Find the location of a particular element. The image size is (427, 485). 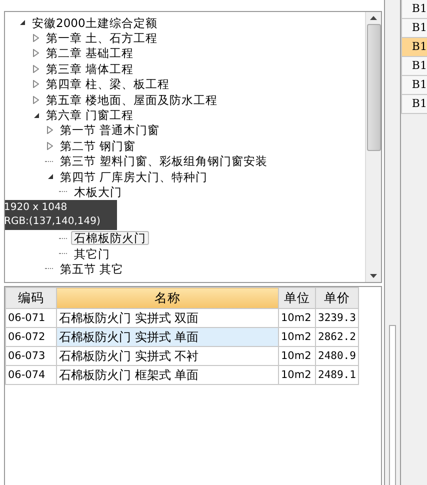

tree-item: 安徽2000土建综合定额 is located at coordinates (94, 23).